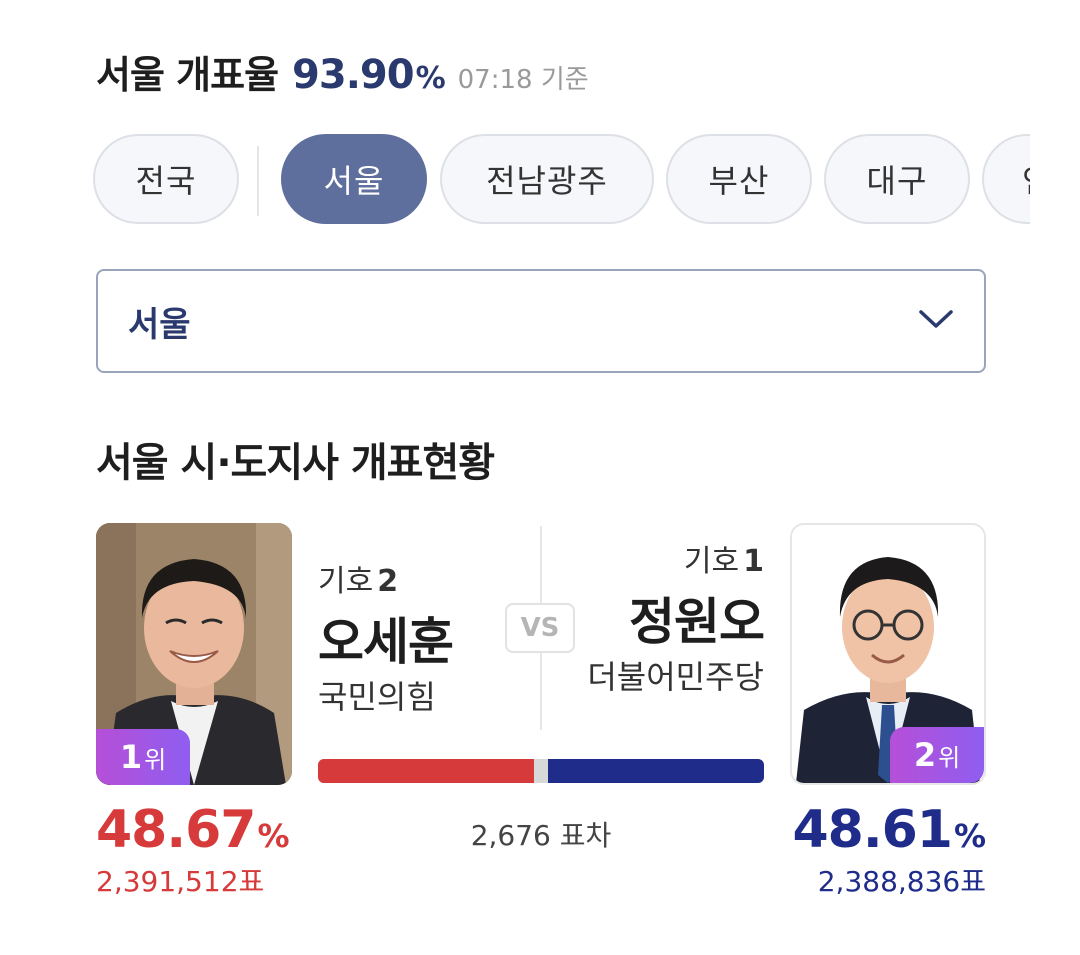 The image size is (1080, 955). Describe the element at coordinates (295, 463) in the screenshot. I see `section-title: 서울 시·도지사 개표현황` at that location.